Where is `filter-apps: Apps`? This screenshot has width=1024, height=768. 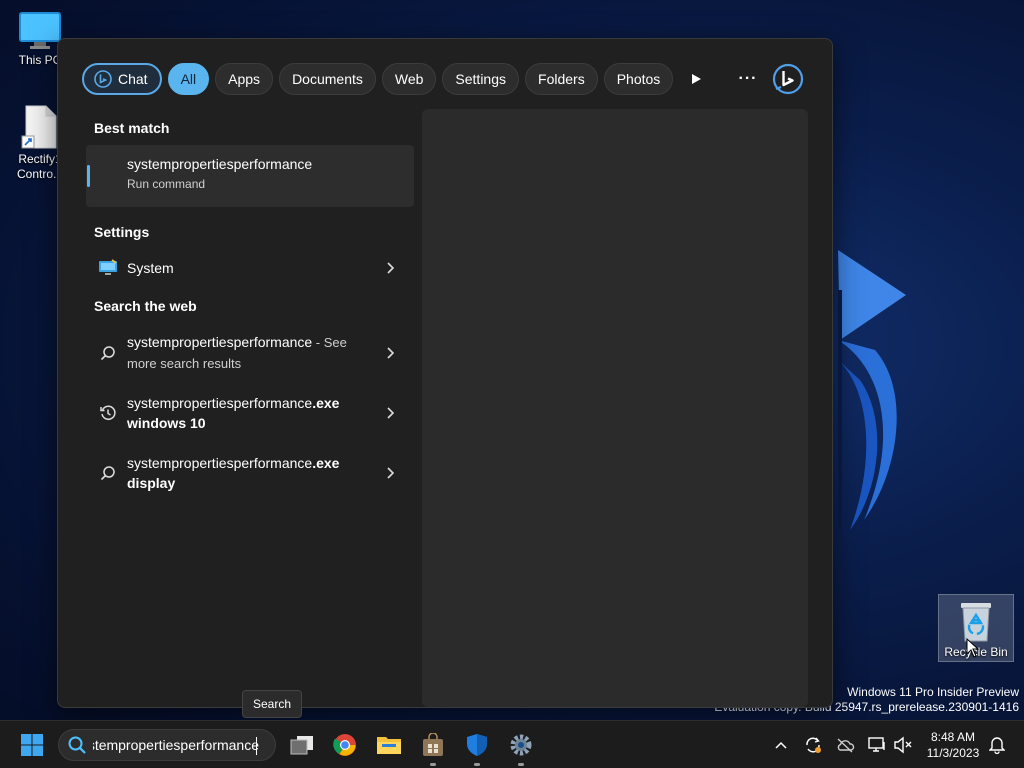 filter-apps: Apps is located at coordinates (244, 79).